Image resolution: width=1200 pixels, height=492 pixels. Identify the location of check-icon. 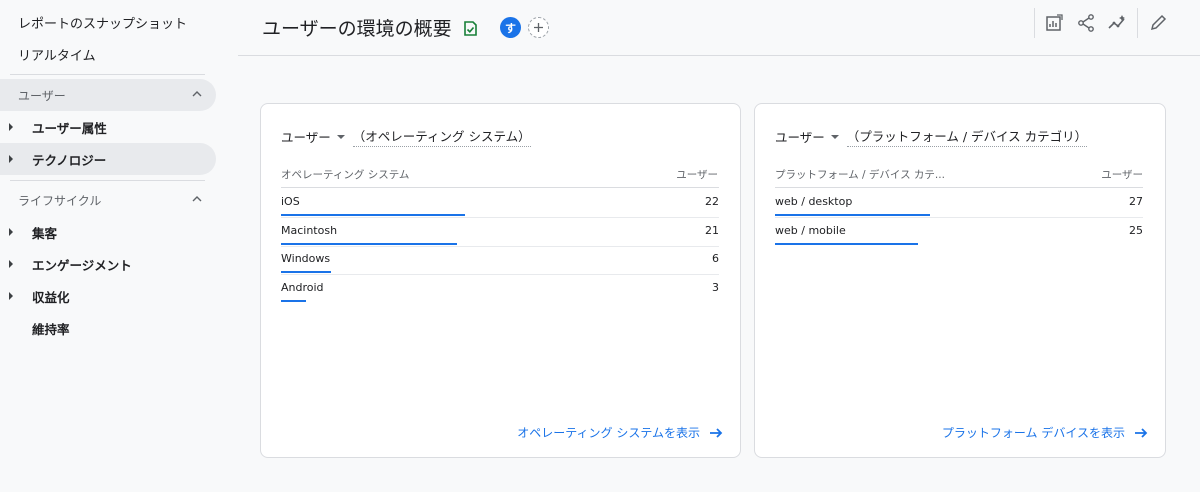
(470, 28).